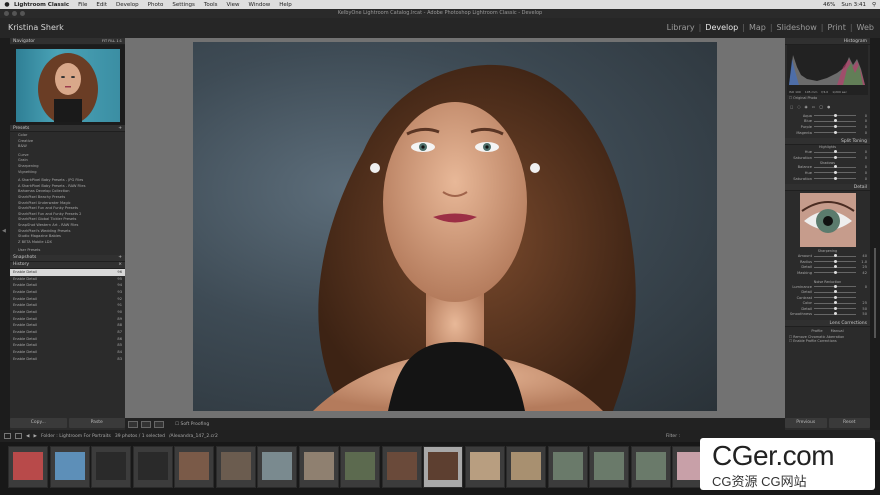 The height and width of the screenshot is (495, 880). I want to click on add-preset-icon: +, so click(120, 128).